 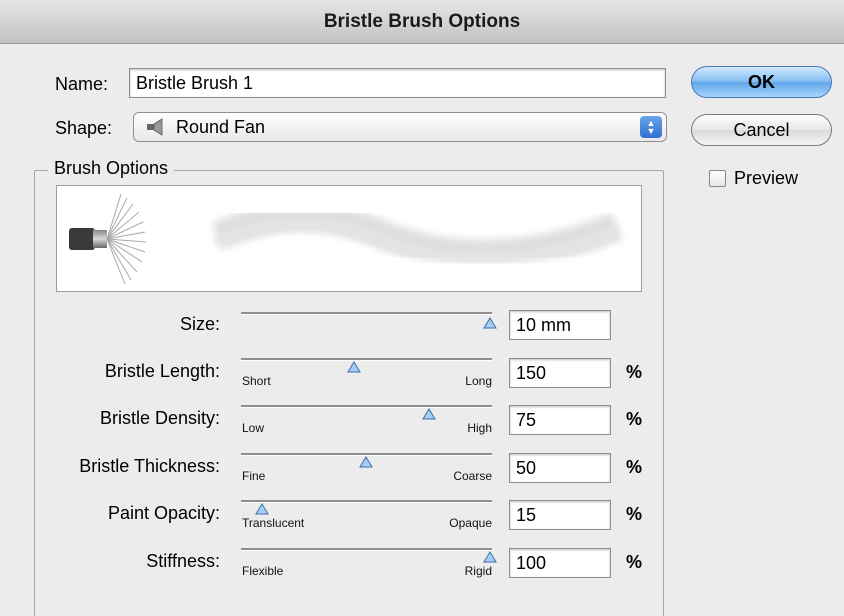 I want to click on window-title-bar: Bristle Brush Options, so click(x=422, y=22).